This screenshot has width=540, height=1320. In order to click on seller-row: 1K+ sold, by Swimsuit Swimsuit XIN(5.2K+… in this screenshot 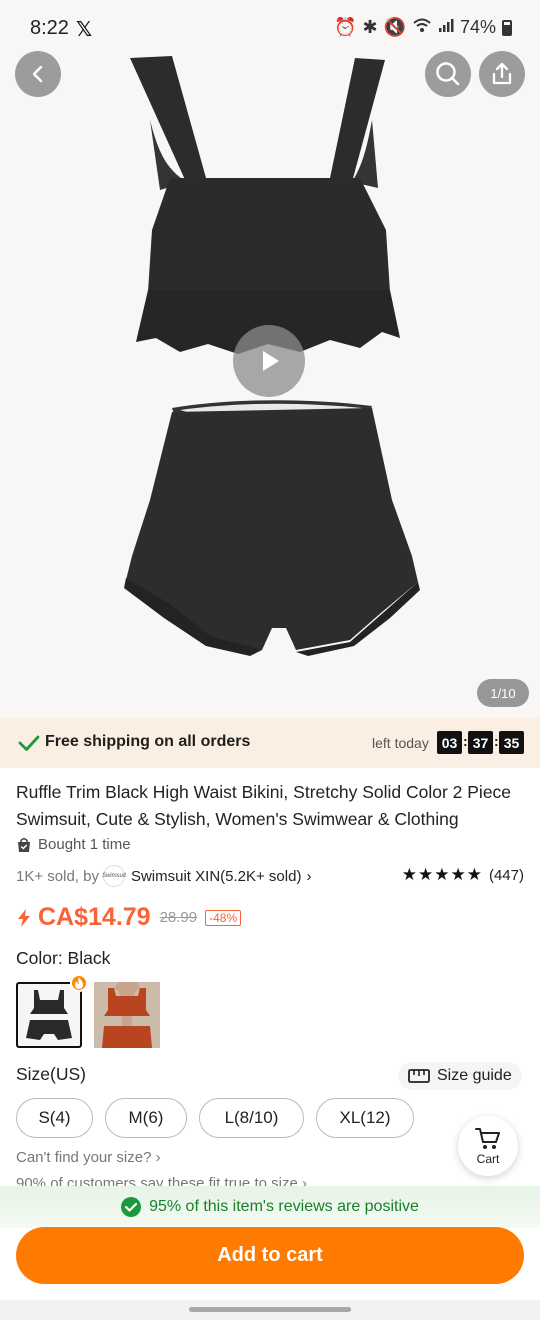, I will do `click(163, 876)`.